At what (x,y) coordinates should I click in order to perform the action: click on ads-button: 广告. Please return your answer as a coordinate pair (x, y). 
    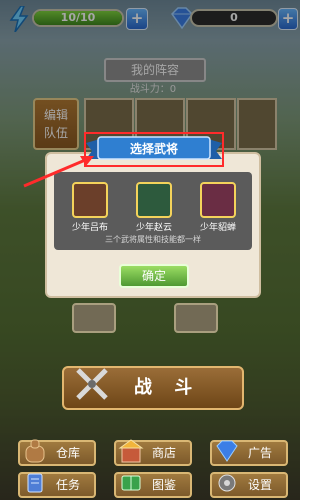
    Looking at the image, I should click on (249, 453).